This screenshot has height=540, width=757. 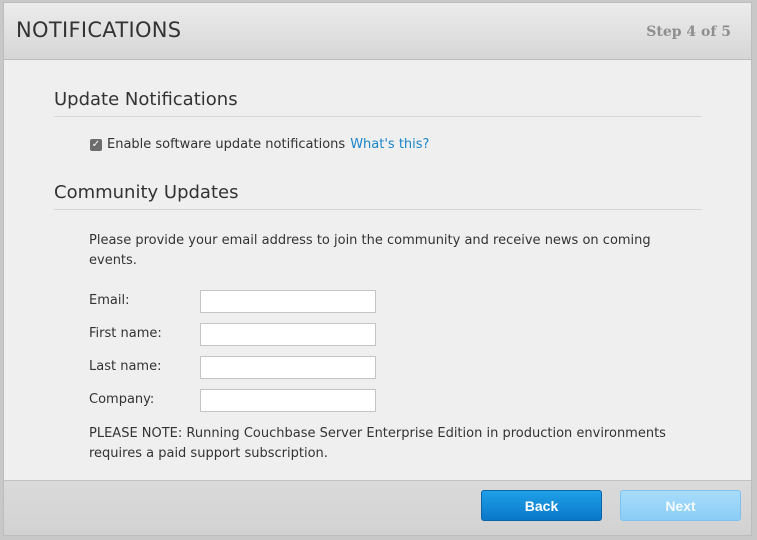 I want to click on next-button: Next, so click(x=680, y=505).